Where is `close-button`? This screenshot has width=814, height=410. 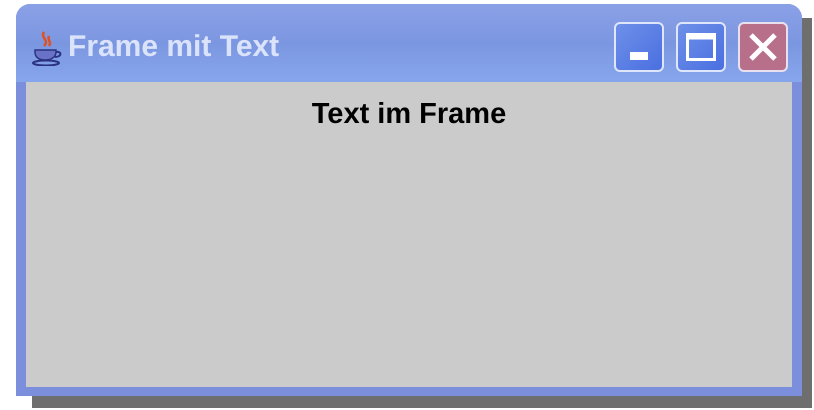 close-button is located at coordinates (763, 47).